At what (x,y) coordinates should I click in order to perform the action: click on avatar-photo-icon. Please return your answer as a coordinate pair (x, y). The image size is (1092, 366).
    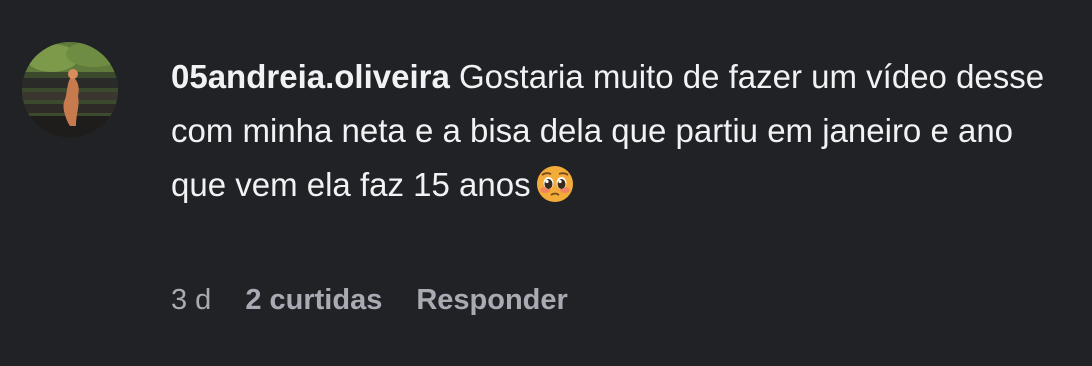
    Looking at the image, I should click on (70, 90).